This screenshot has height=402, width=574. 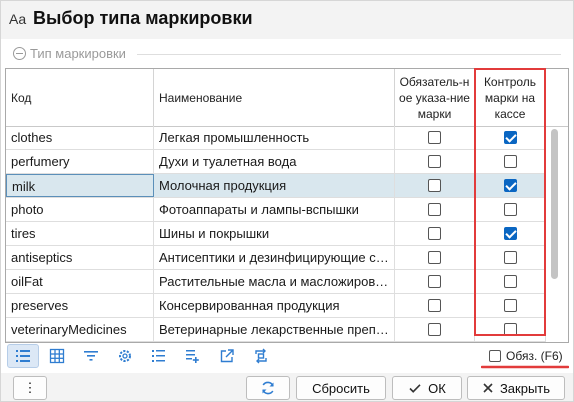 I want to click on column-header-code: Код, so click(x=80, y=97).